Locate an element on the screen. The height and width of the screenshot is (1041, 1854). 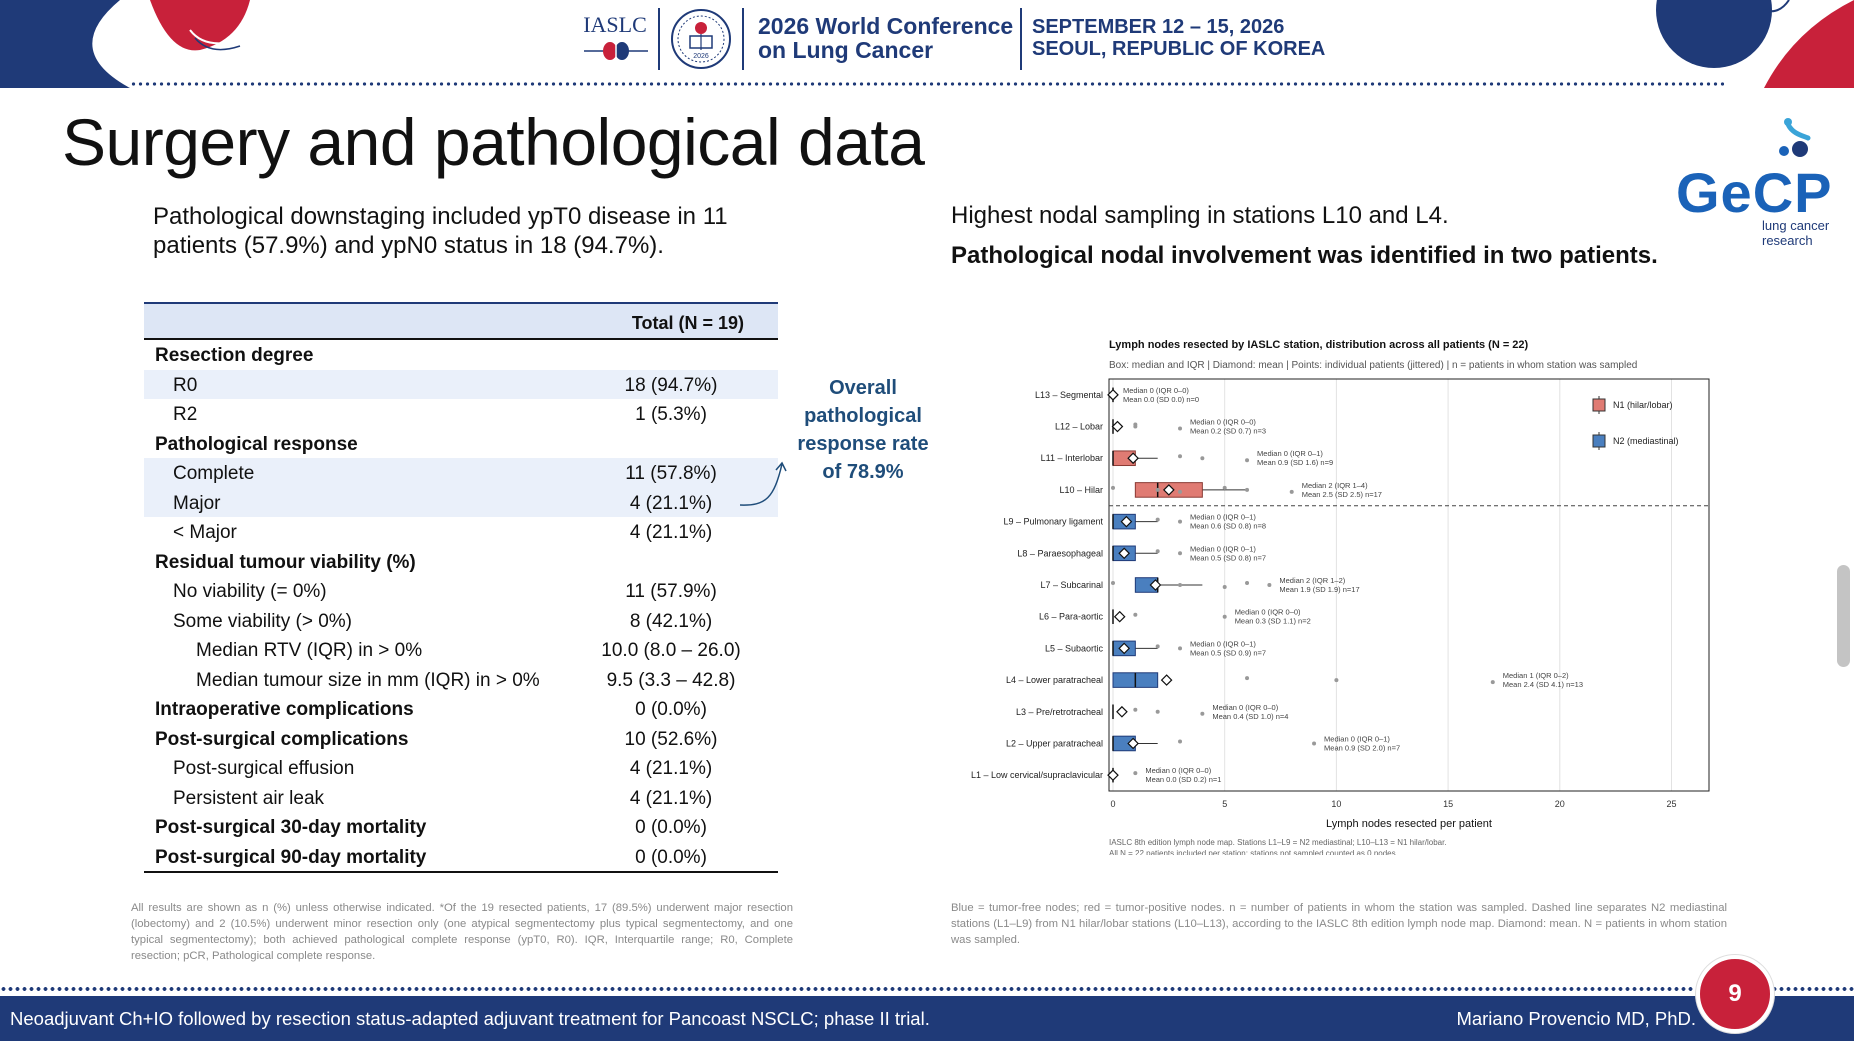
table-row: Resection degree is located at coordinates (461, 355).